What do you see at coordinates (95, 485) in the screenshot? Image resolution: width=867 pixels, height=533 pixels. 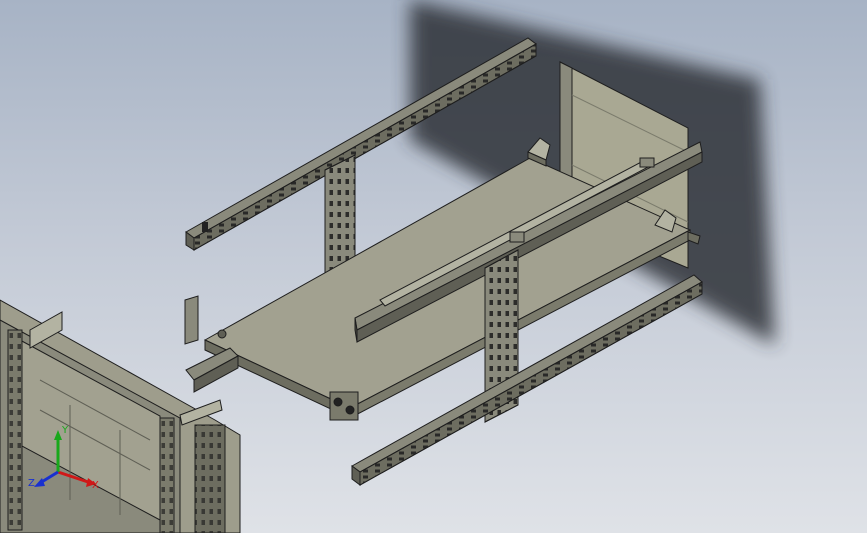 I see `x-axis-label: X` at bounding box center [95, 485].